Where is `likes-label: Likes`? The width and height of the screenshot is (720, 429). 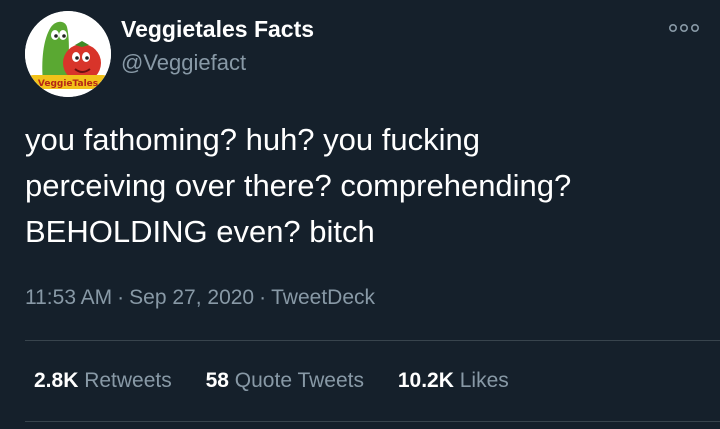 likes-label: Likes is located at coordinates (484, 380).